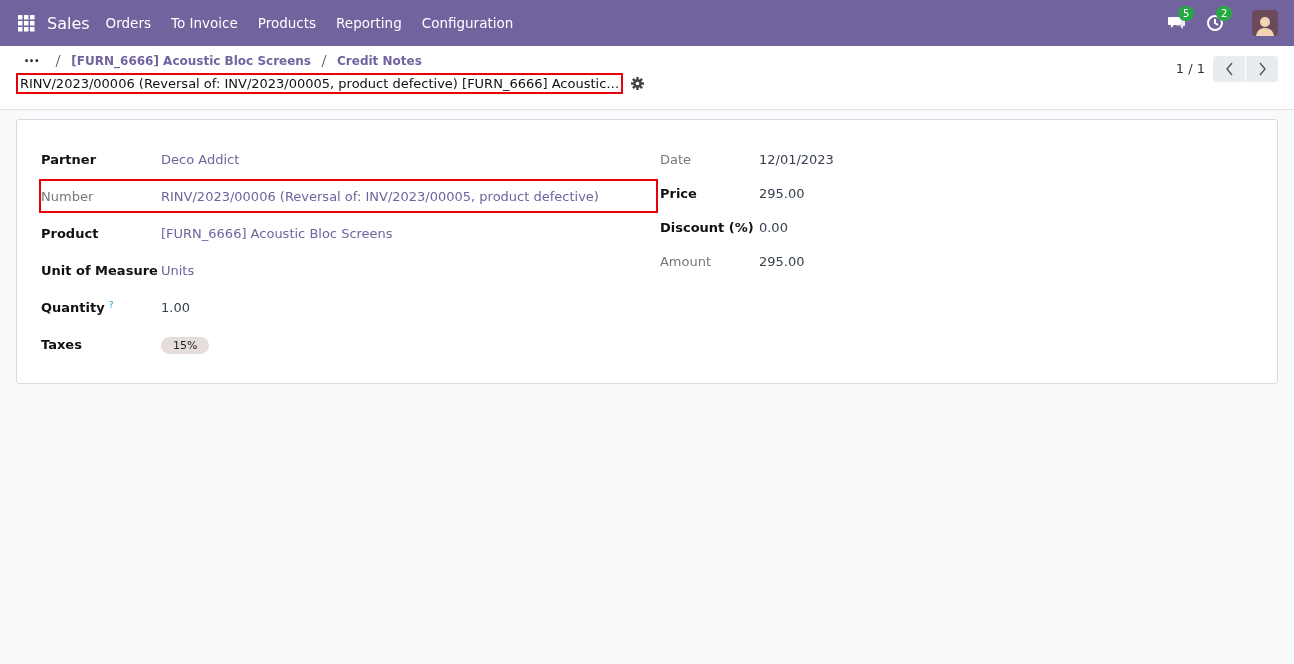 The width and height of the screenshot is (1294, 664). I want to click on field-label: Amount, so click(685, 261).